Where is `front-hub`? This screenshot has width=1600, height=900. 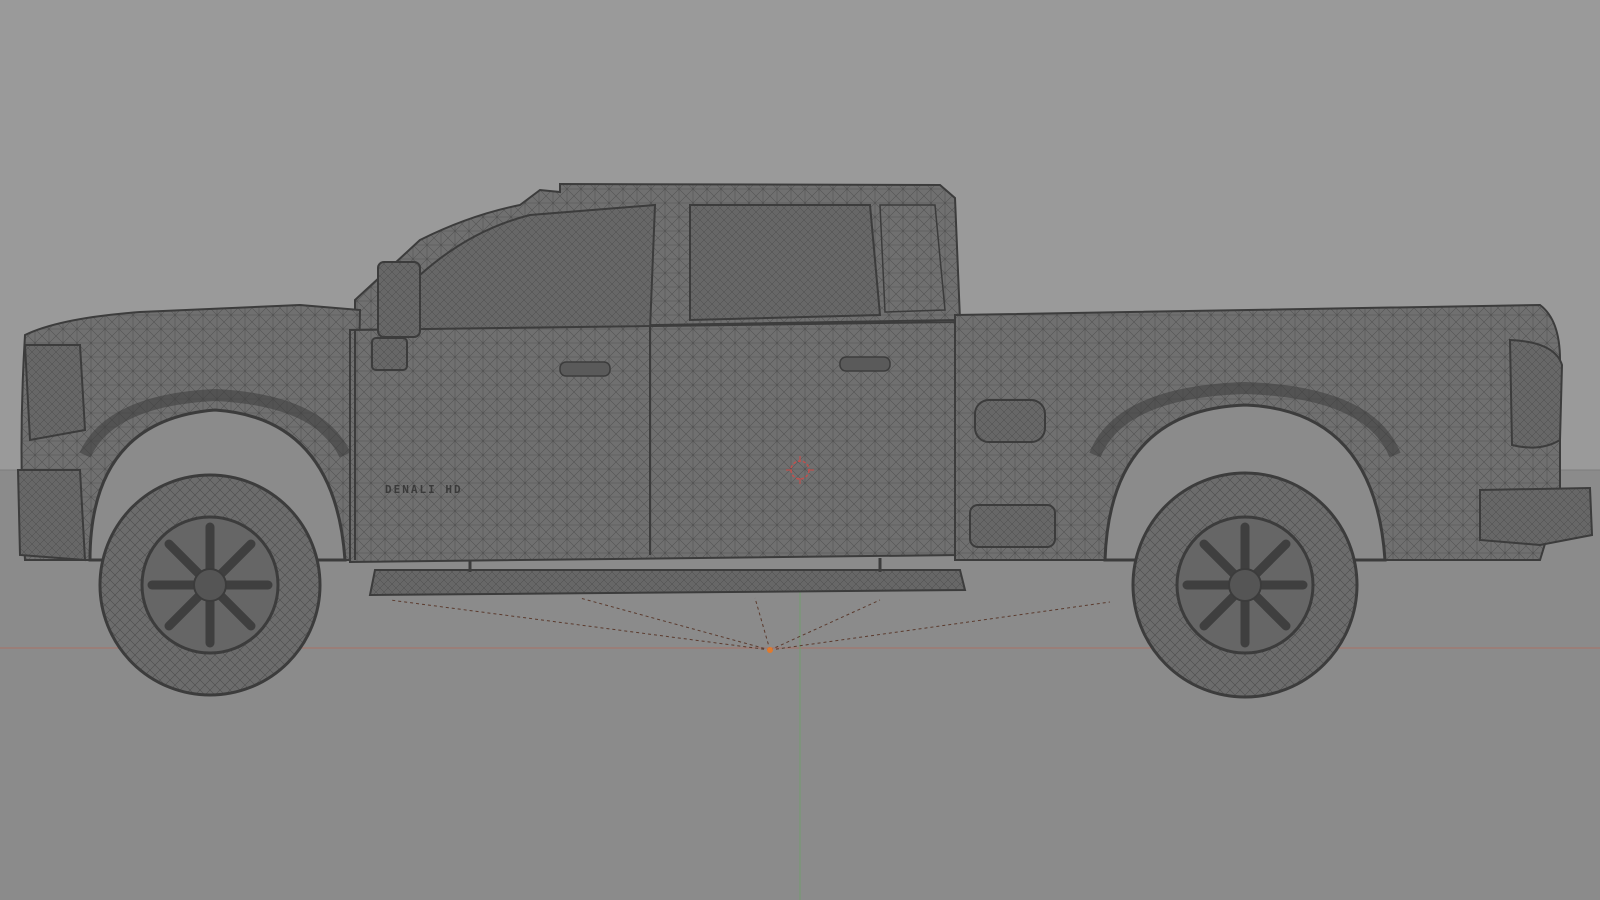 front-hub is located at coordinates (210, 585).